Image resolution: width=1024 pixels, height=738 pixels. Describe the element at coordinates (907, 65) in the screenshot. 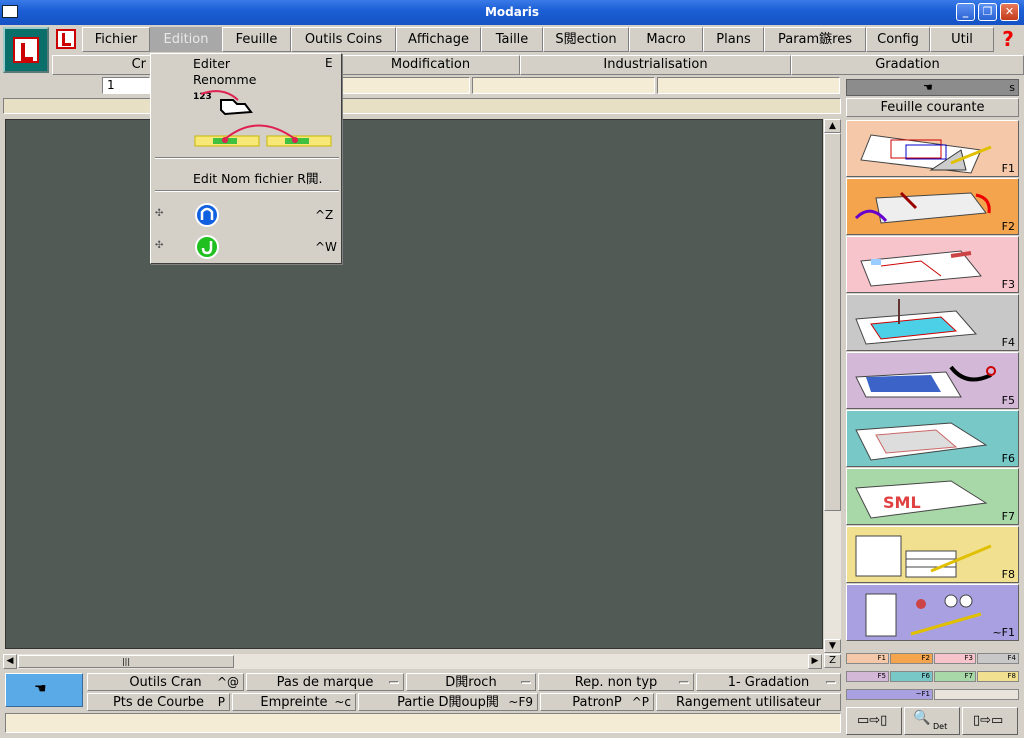

I see `submenu-gradation: Gradation` at that location.